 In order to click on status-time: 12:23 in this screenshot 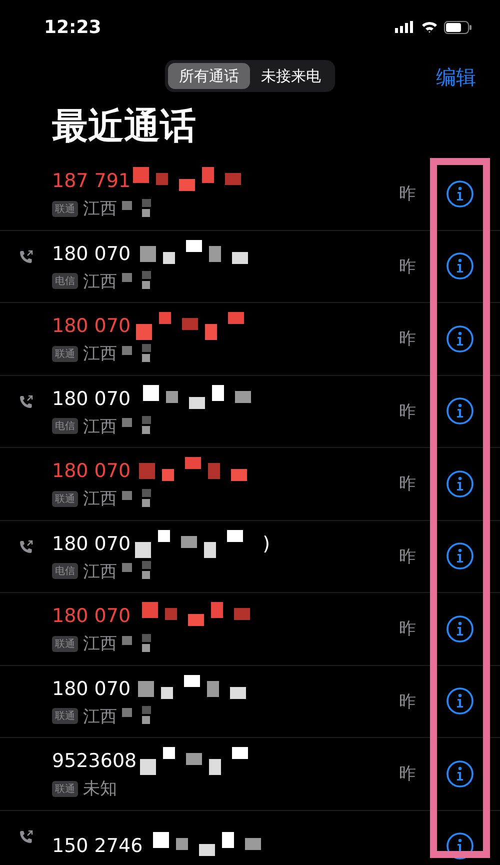, I will do `click(73, 27)`.